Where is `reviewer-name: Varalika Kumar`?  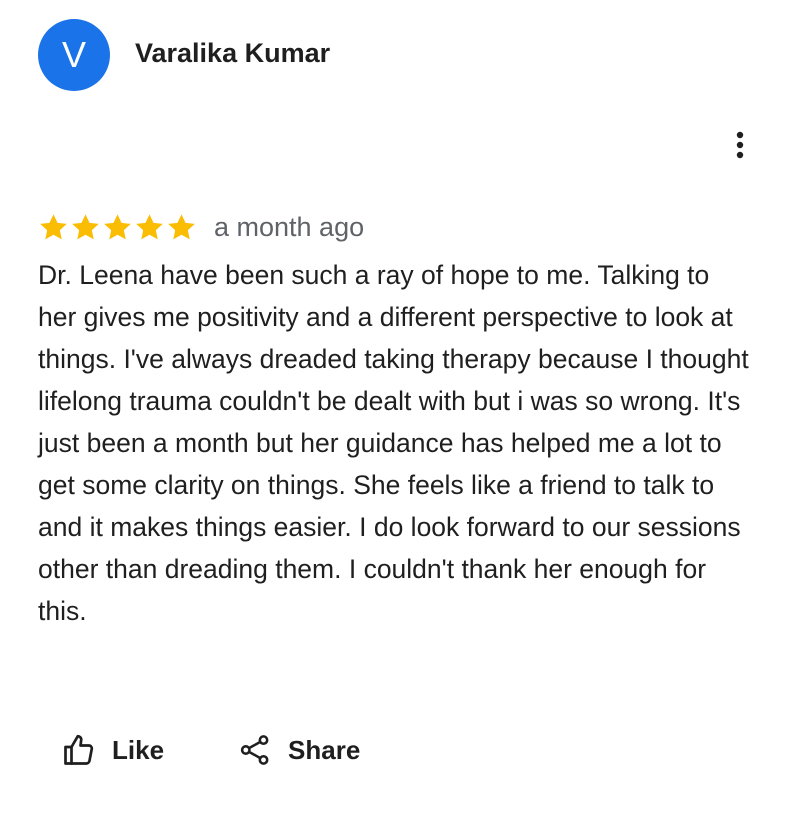 reviewer-name: Varalika Kumar is located at coordinates (232, 53).